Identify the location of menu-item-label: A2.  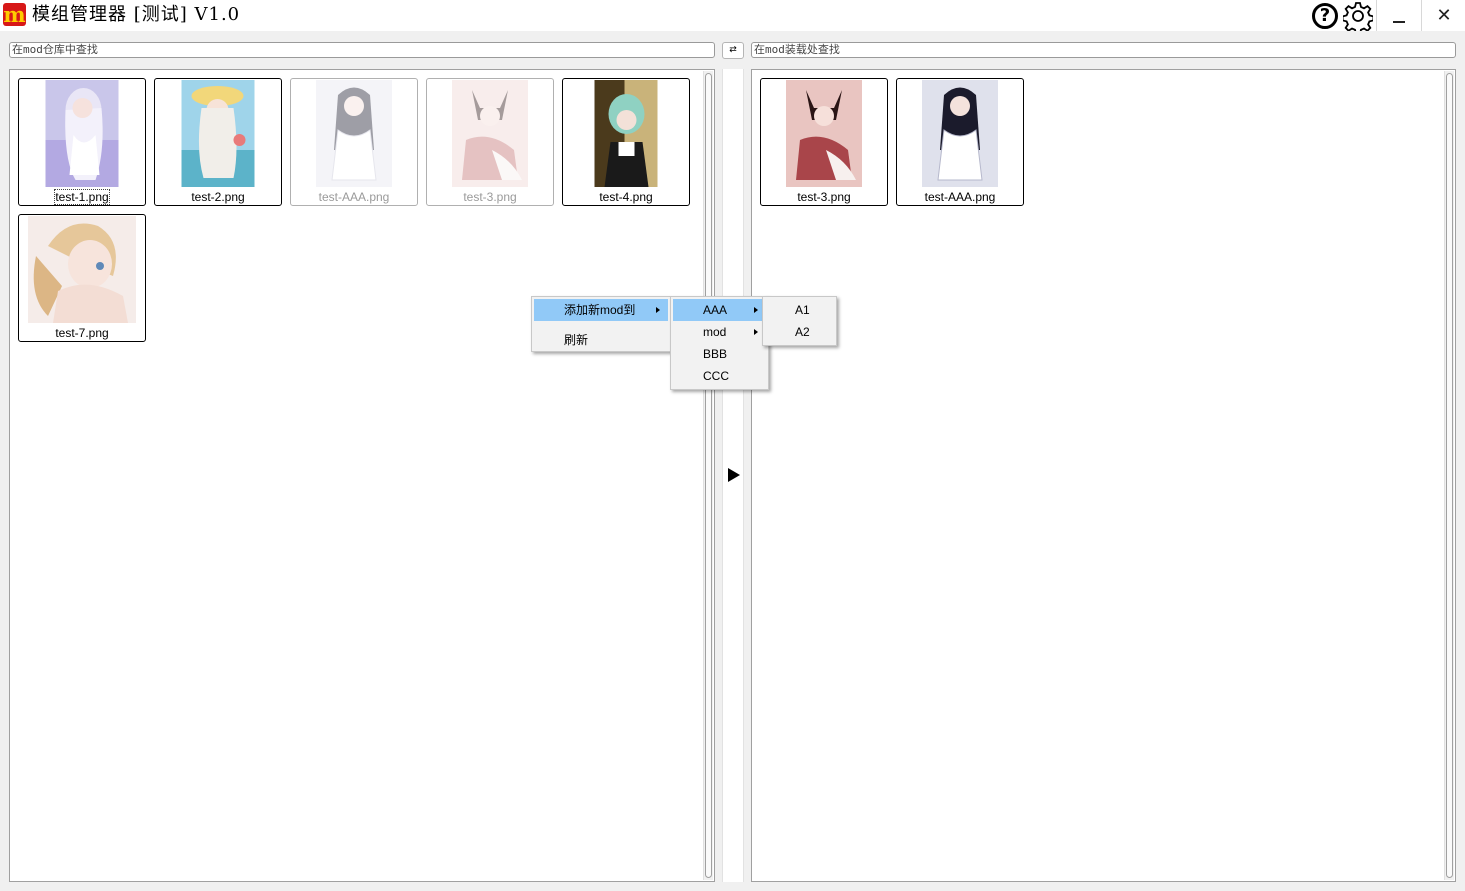
(802, 332).